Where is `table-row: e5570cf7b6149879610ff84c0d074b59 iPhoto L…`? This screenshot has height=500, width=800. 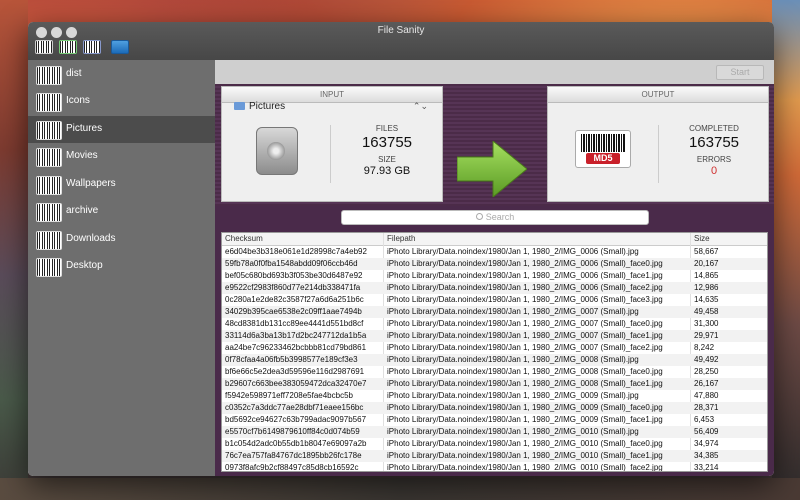
table-row: e5570cf7b6149879610ff84c0d074b59 iPhoto L… is located at coordinates (494, 432).